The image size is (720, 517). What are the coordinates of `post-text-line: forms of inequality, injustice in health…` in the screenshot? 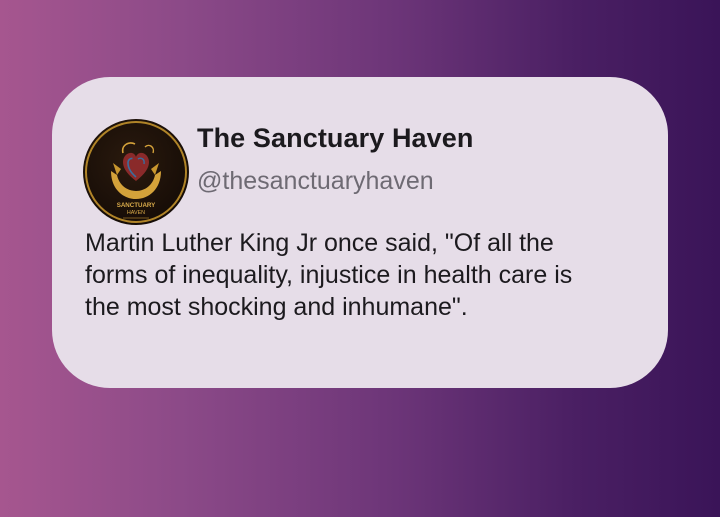 It's located at (329, 275).